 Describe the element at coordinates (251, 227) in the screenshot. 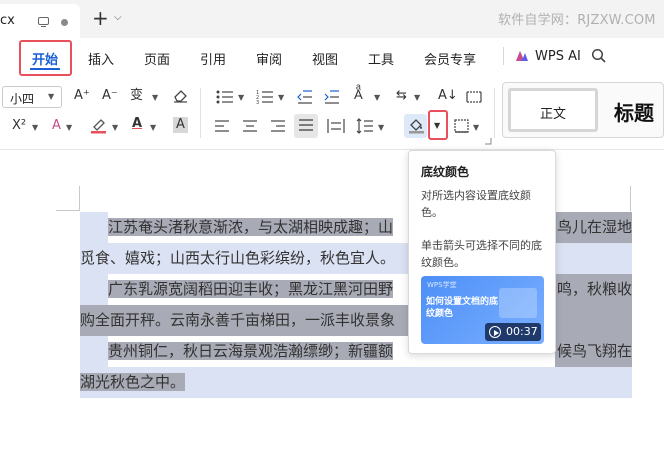

I see `selected-text: 江苏奄头渚秋意渐浓，与太湖相映成趣；山` at that location.